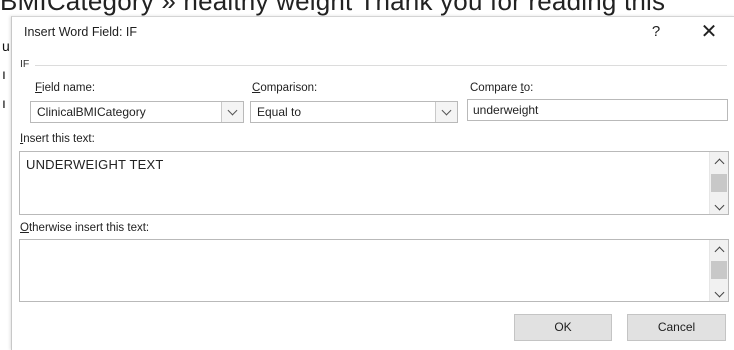 This screenshot has width=734, height=350. Describe the element at coordinates (709, 32) in the screenshot. I see `close-button: ✕` at that location.